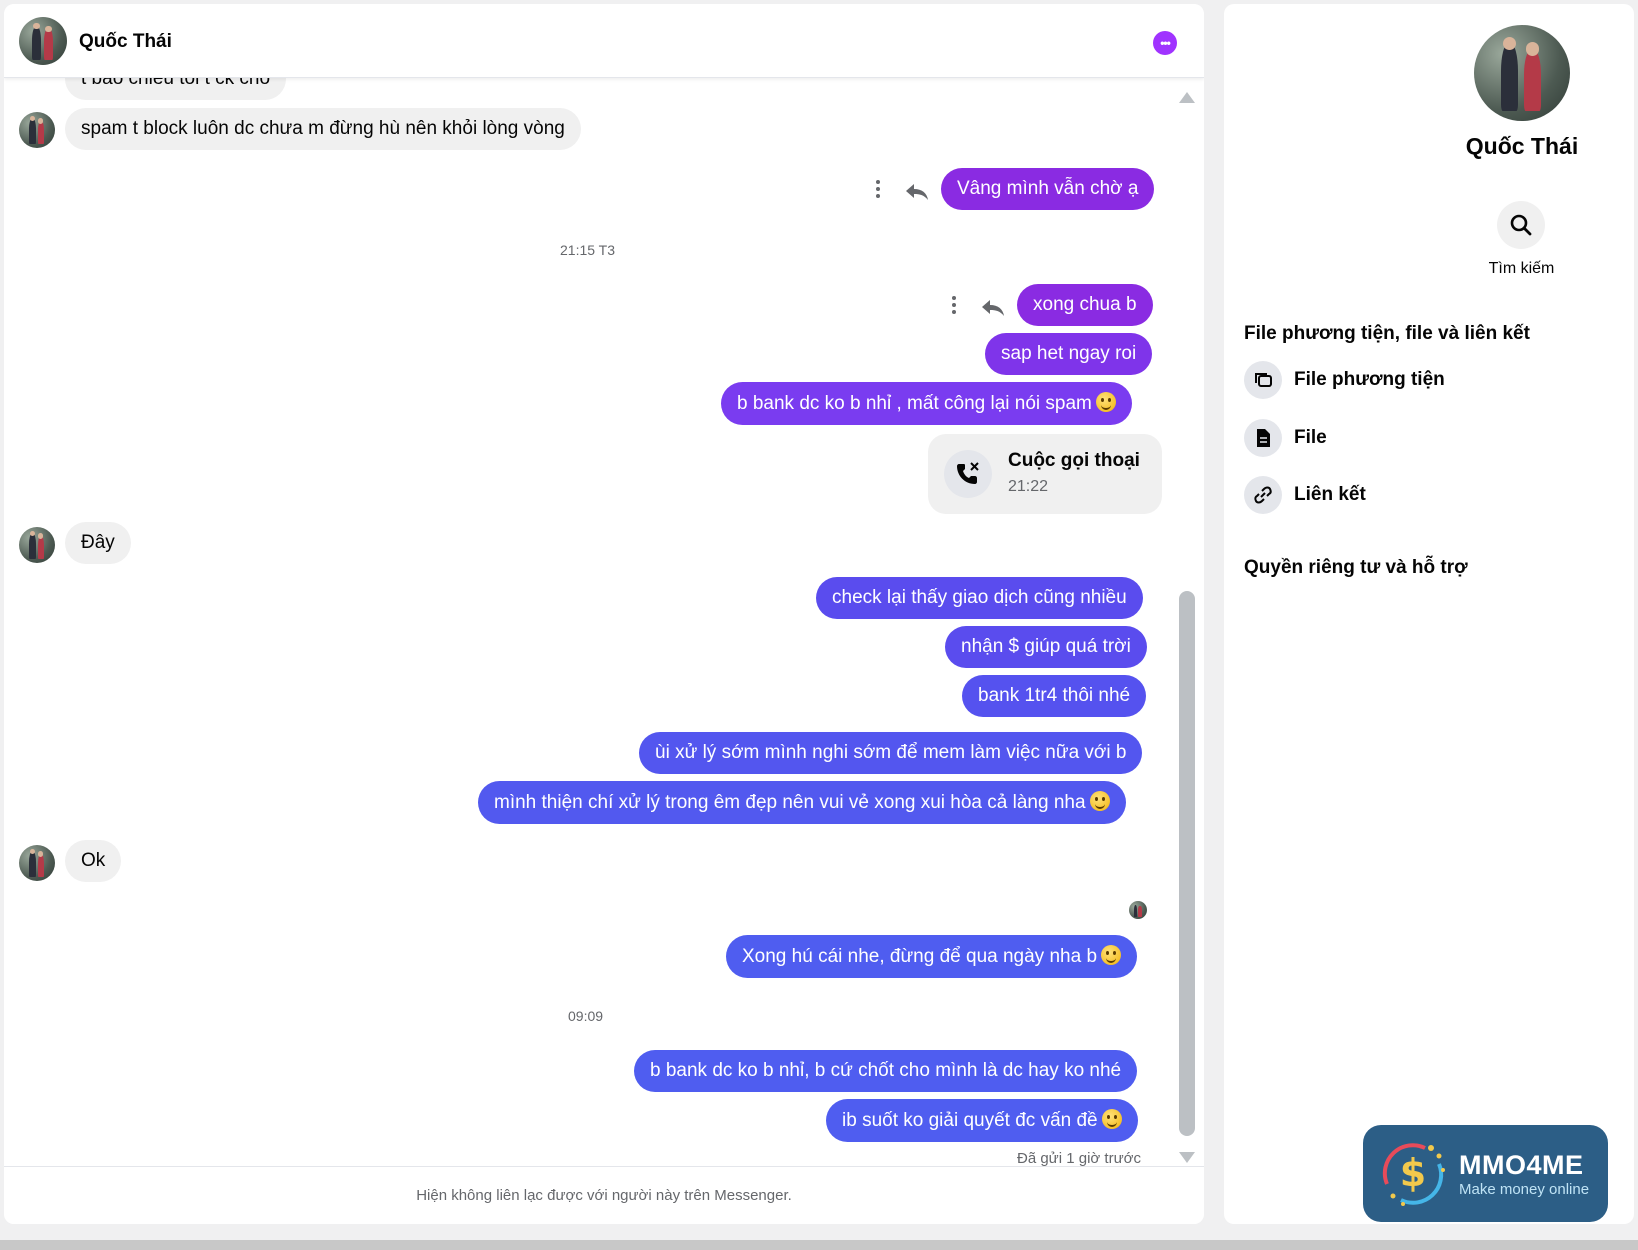 The height and width of the screenshot is (1250, 1638). I want to click on outgoing-message: xong chua b, so click(1085, 305).